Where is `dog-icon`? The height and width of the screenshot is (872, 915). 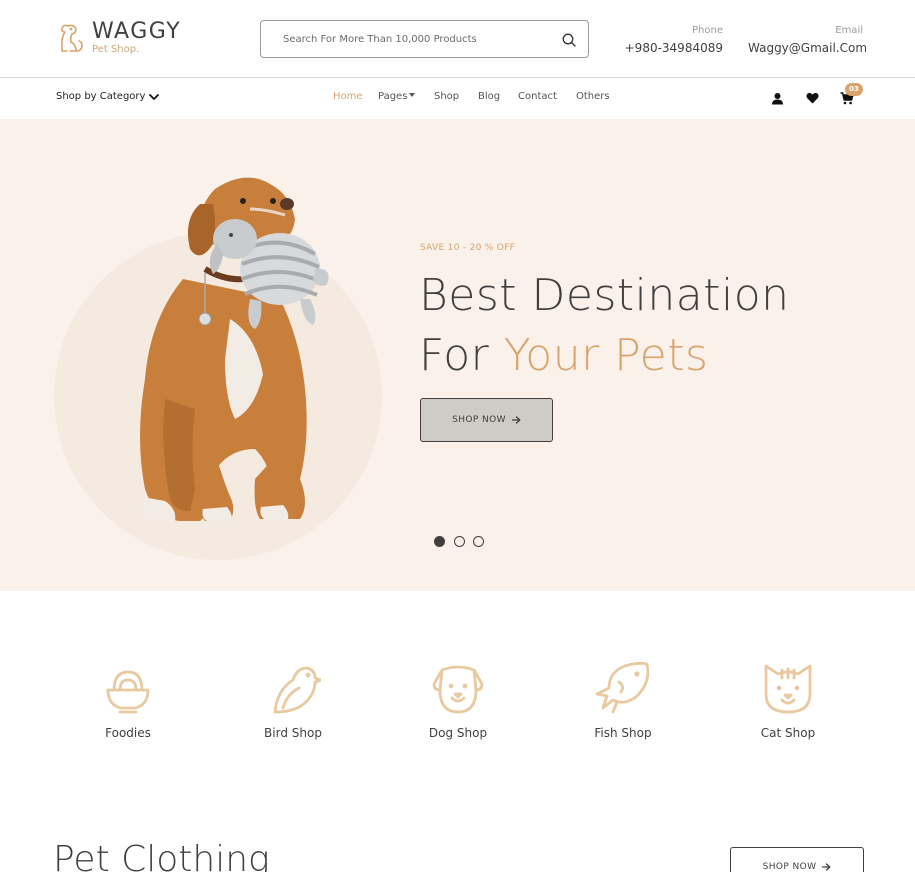 dog-icon is located at coordinates (458, 689).